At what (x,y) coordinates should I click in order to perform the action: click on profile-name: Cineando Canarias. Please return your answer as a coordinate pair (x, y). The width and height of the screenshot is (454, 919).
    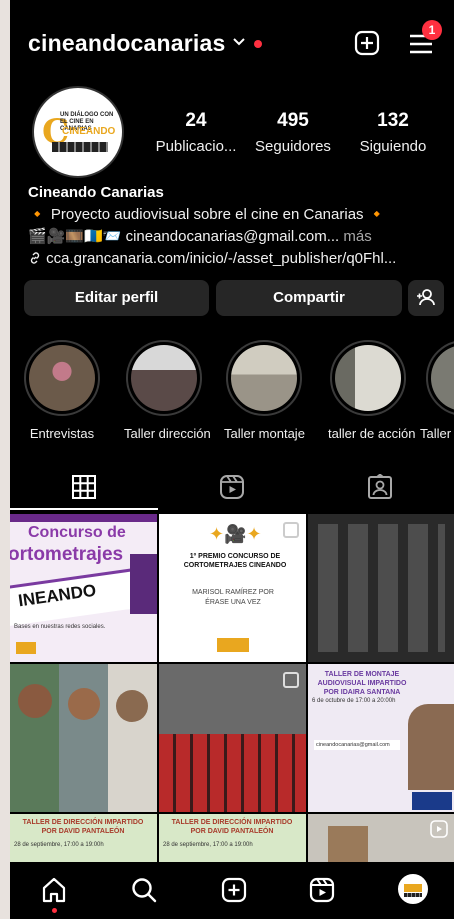
    Looking at the image, I should click on (96, 192).